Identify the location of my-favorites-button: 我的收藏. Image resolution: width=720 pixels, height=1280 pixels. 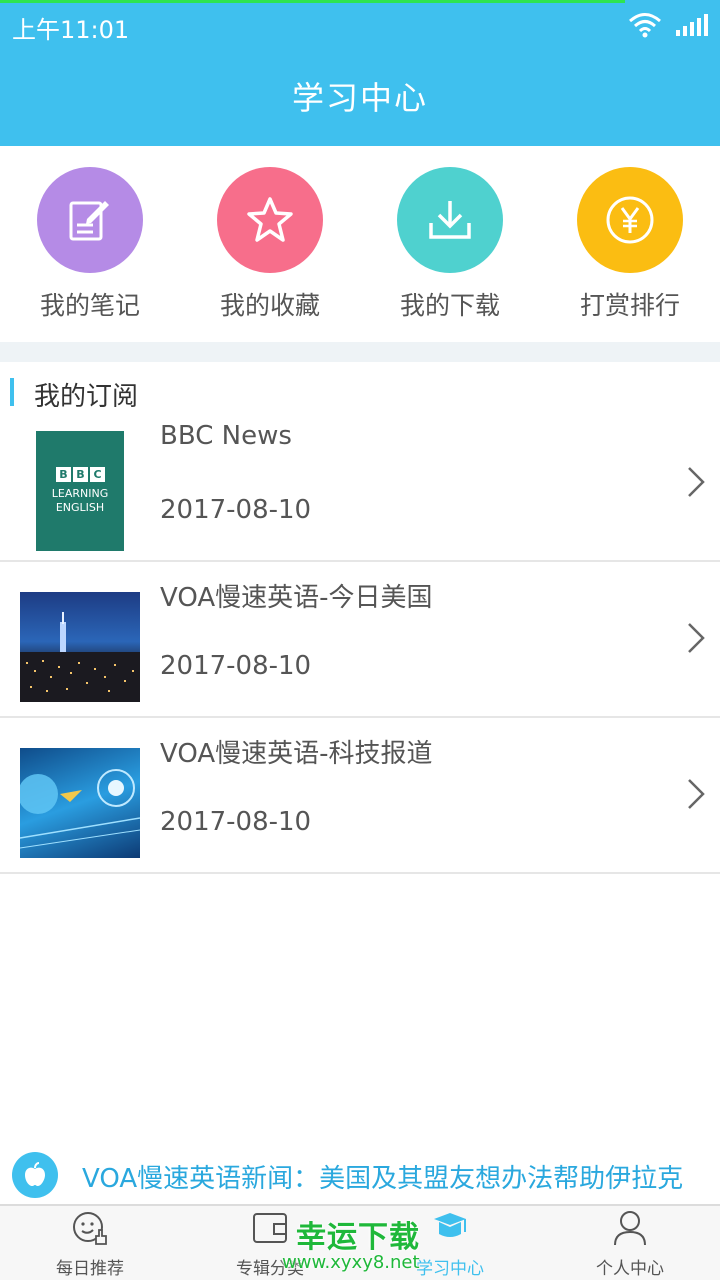
(270, 244).